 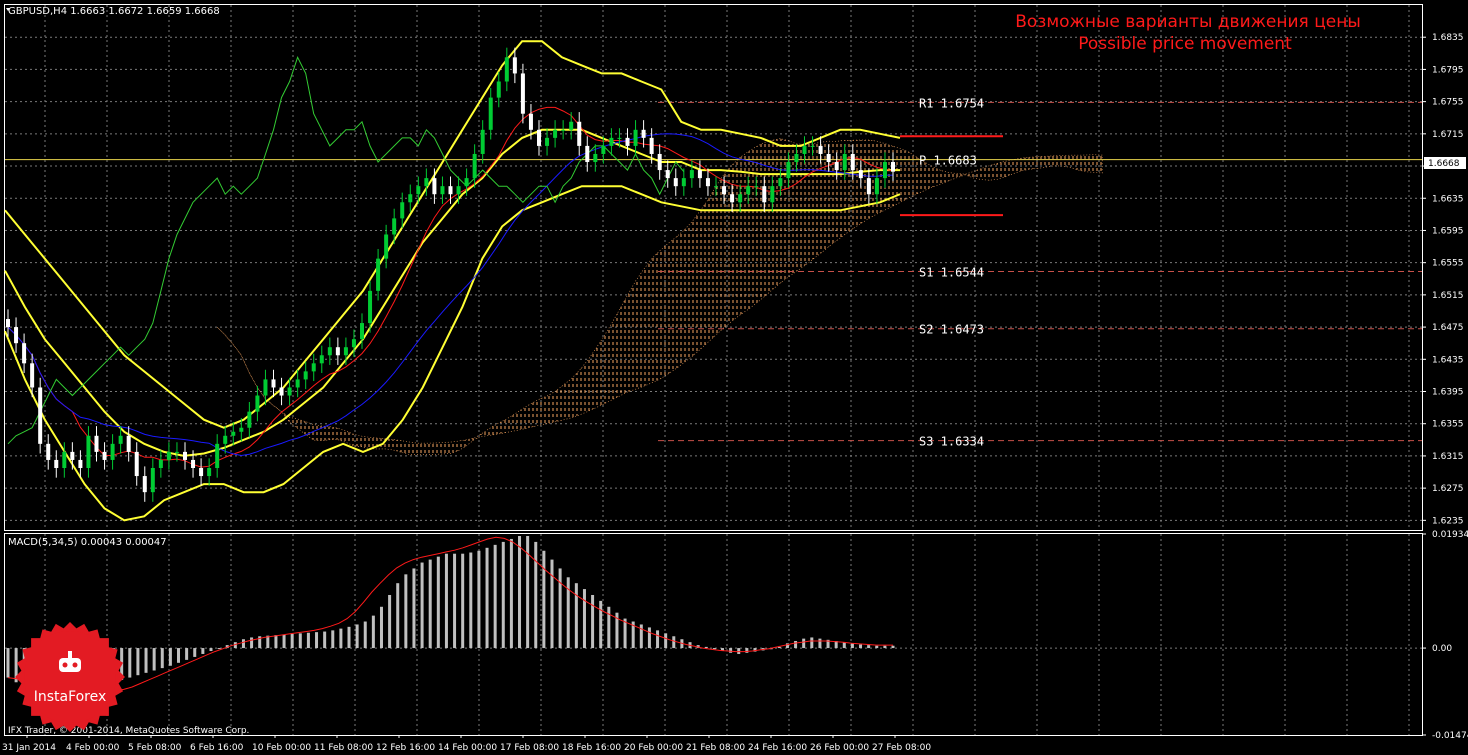 I want to click on x-tick-label: 4 Feb 00:00, so click(x=93, y=748).